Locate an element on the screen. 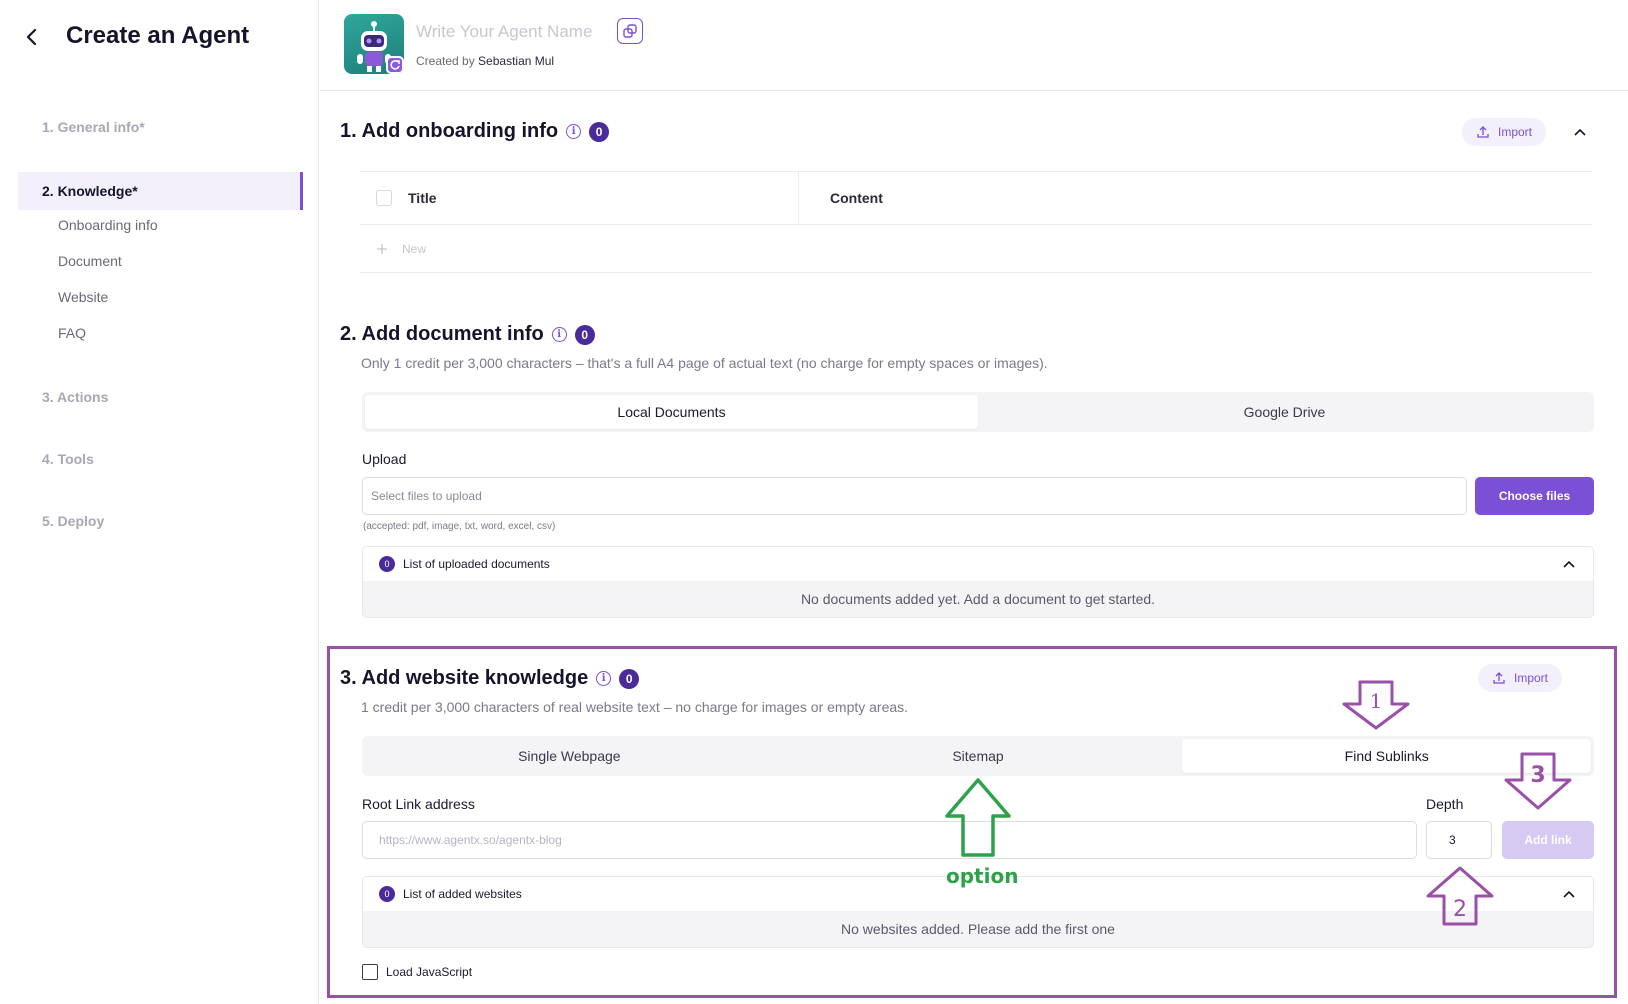  link-edit-icon is located at coordinates (630, 31).